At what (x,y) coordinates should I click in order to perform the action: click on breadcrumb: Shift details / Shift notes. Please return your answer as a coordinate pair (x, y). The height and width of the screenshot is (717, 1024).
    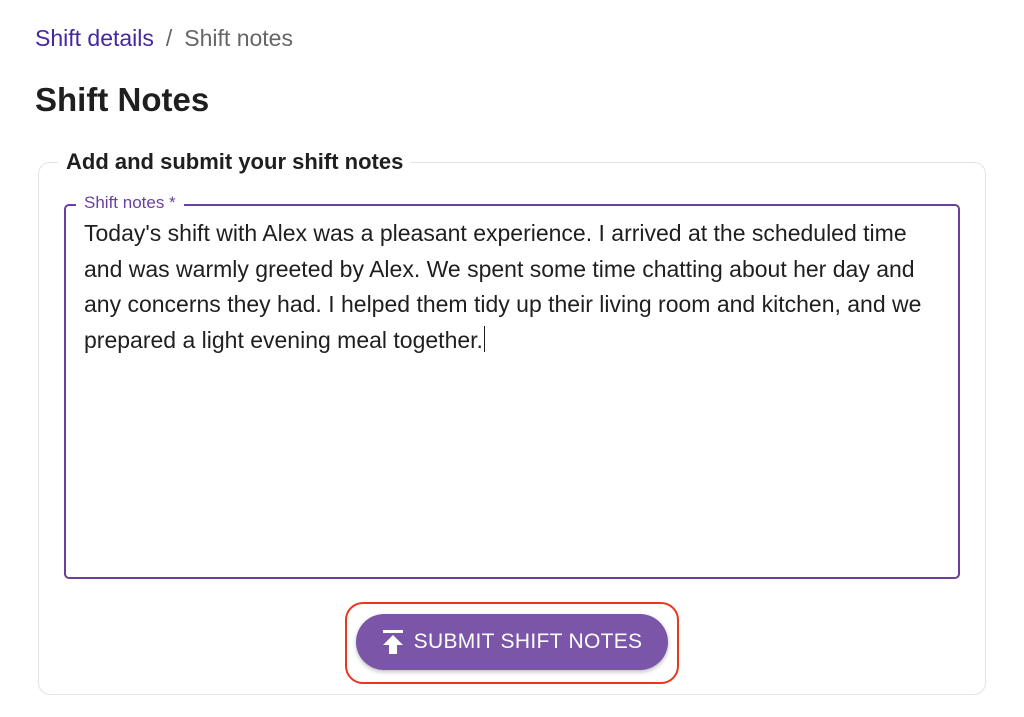
    Looking at the image, I should click on (164, 38).